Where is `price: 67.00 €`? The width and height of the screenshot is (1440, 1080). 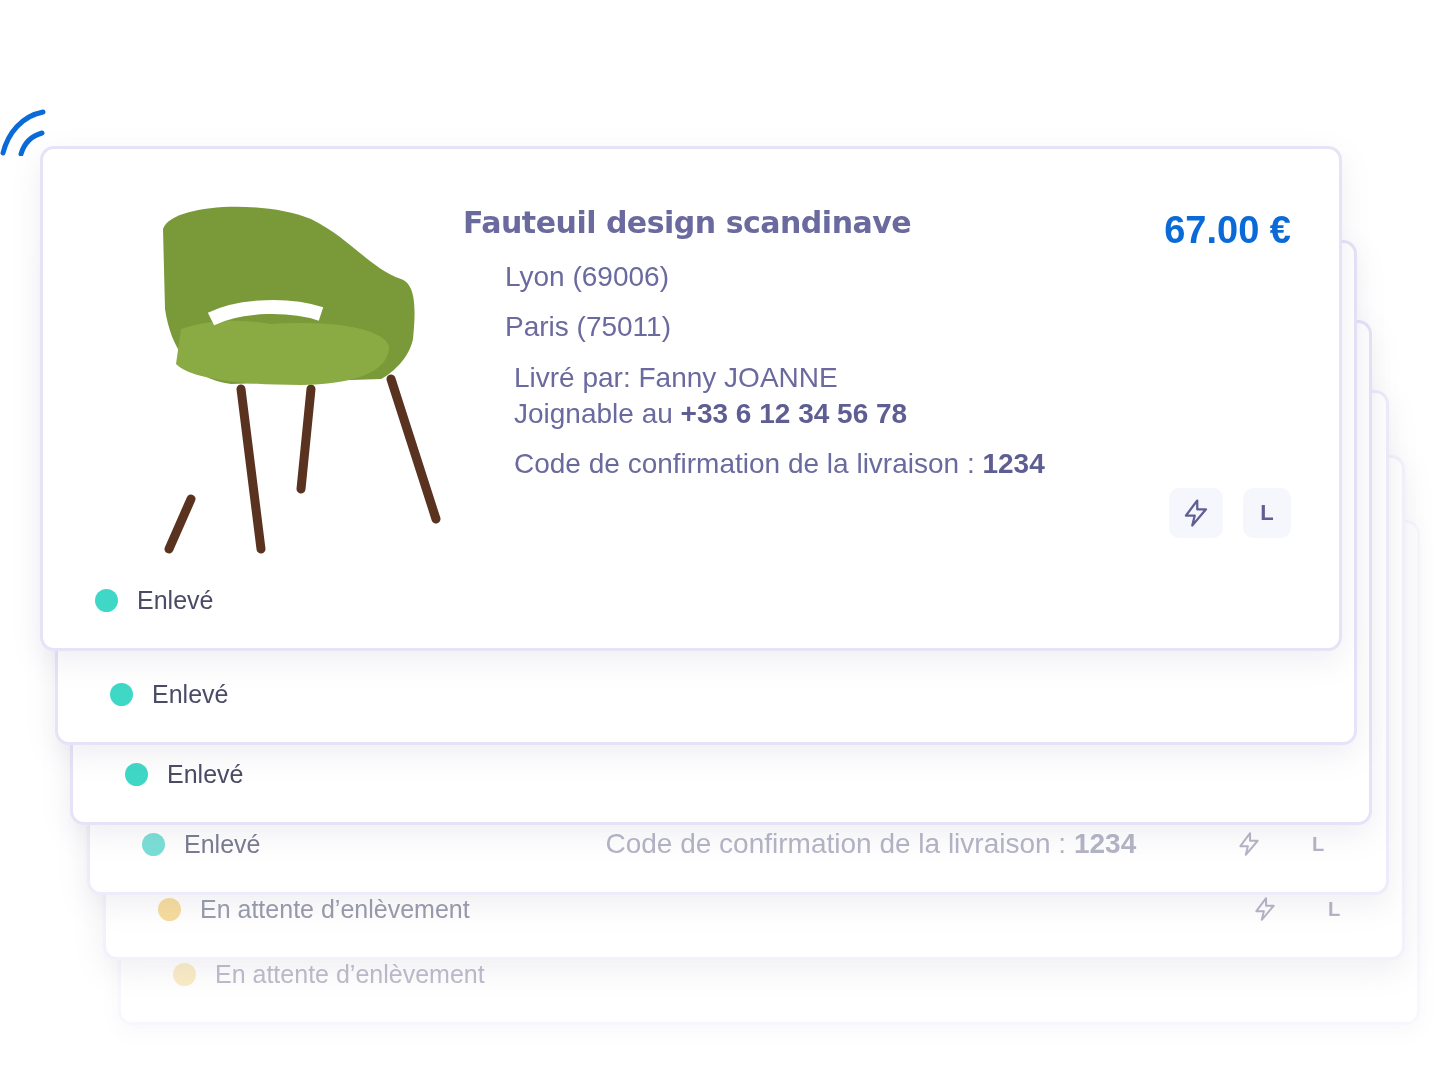
price: 67.00 € is located at coordinates (1227, 230).